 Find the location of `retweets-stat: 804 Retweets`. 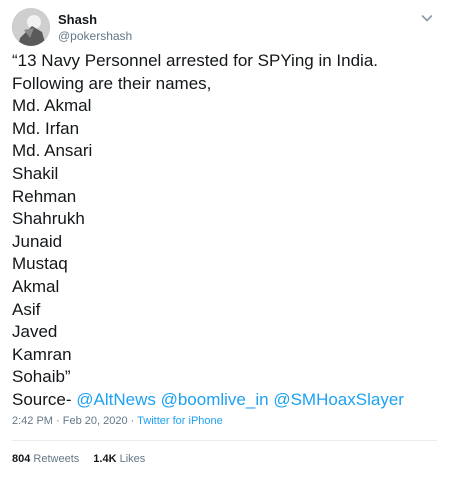

retweets-stat: 804 Retweets is located at coordinates (45, 459).